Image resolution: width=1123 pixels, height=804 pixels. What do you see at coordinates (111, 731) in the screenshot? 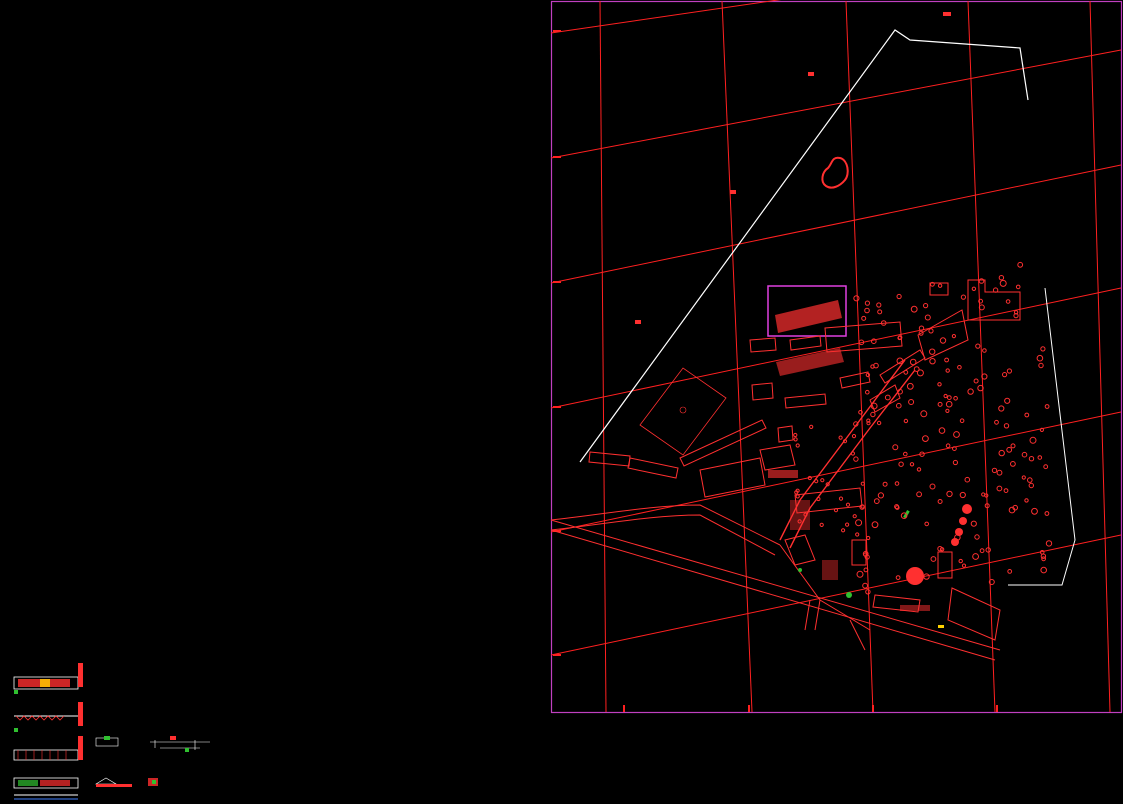
I see `layout-thumbnails` at bounding box center [111, 731].